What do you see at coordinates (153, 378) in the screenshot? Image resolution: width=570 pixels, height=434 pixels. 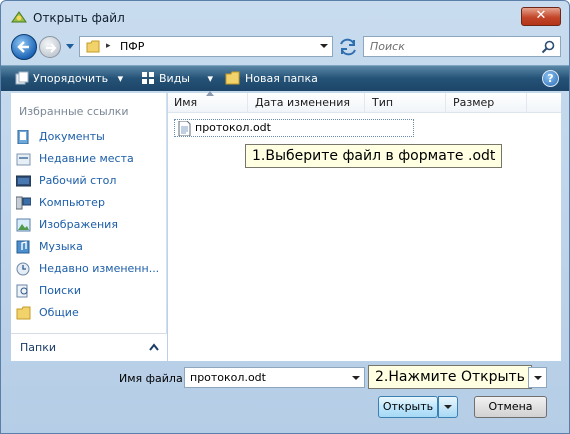 I see `filename-label: Имя файла:` at bounding box center [153, 378].